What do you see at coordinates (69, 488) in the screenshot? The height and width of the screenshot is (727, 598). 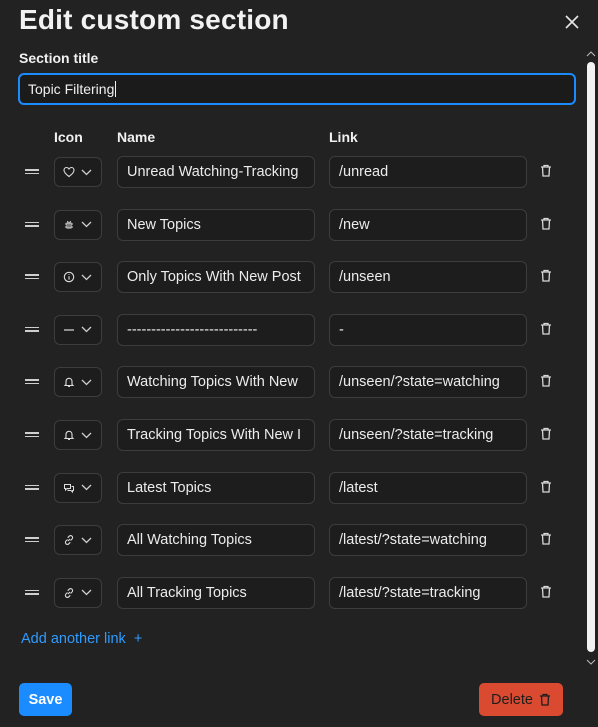 I see `comments-icon` at bounding box center [69, 488].